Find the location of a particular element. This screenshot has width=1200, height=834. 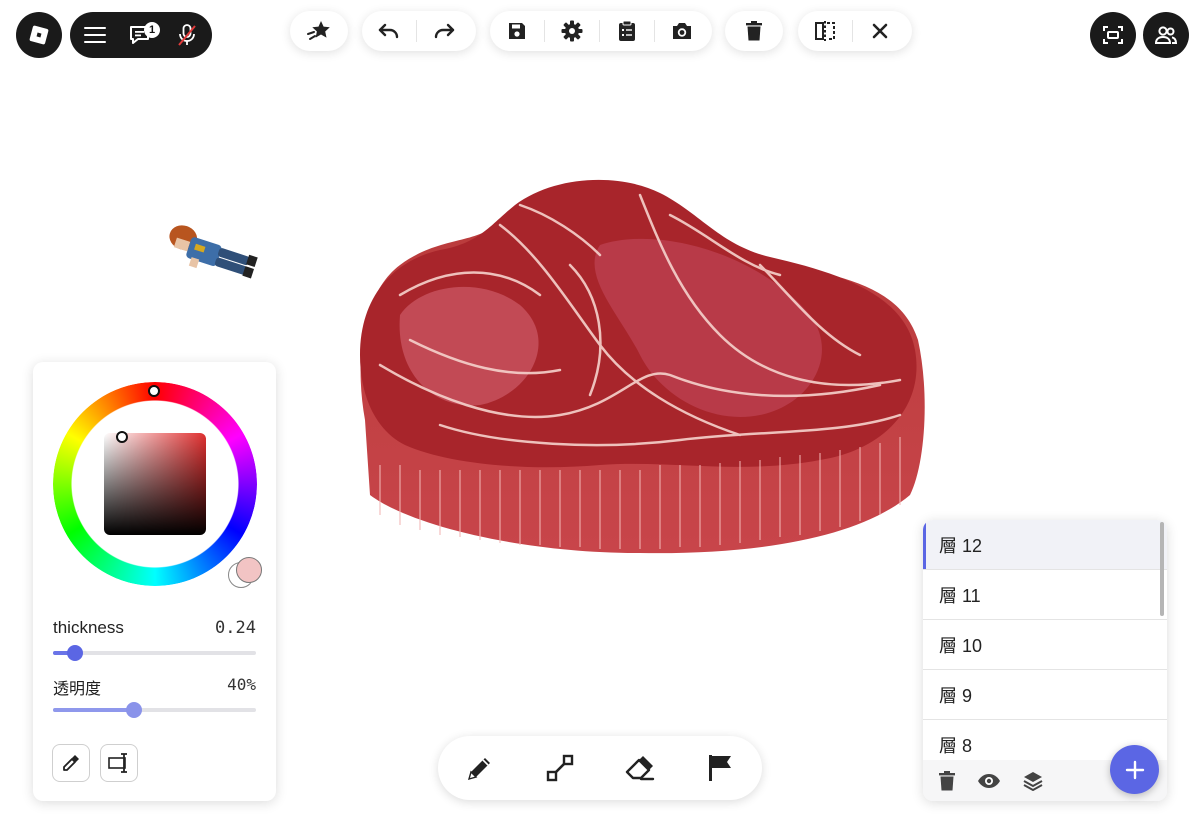

delete-button is located at coordinates (754, 31).